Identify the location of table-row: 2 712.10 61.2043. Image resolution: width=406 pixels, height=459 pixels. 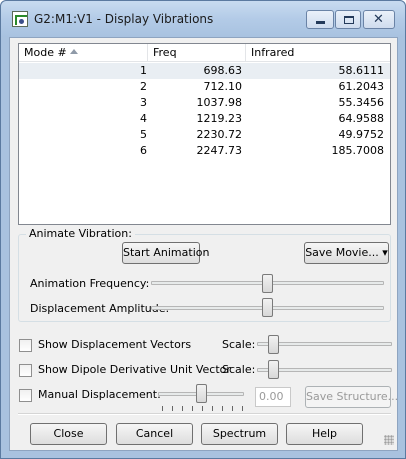
(204, 87).